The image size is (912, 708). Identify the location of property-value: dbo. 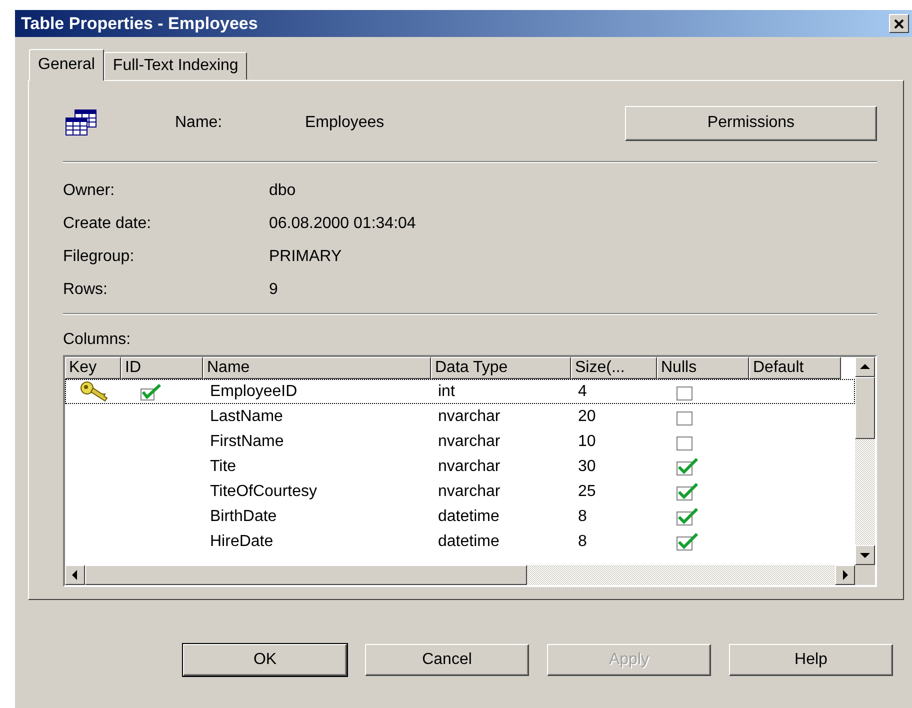
(283, 191).